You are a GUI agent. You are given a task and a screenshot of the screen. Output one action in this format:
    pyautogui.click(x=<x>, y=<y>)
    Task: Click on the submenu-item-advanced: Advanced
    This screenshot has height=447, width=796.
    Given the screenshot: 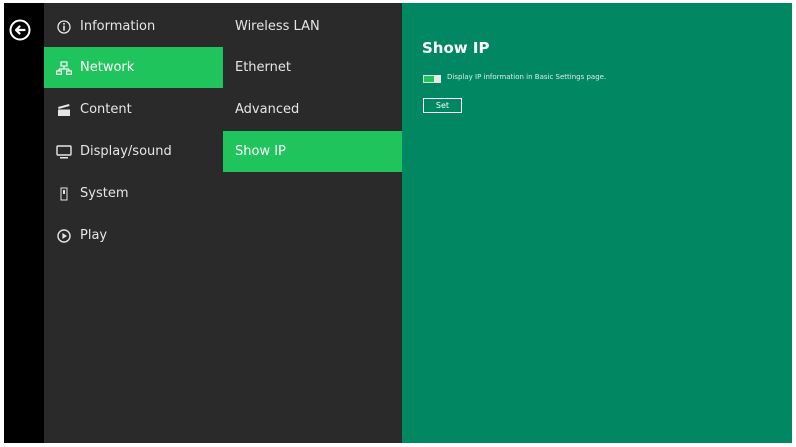 What is the action you would take?
    pyautogui.click(x=312, y=109)
    